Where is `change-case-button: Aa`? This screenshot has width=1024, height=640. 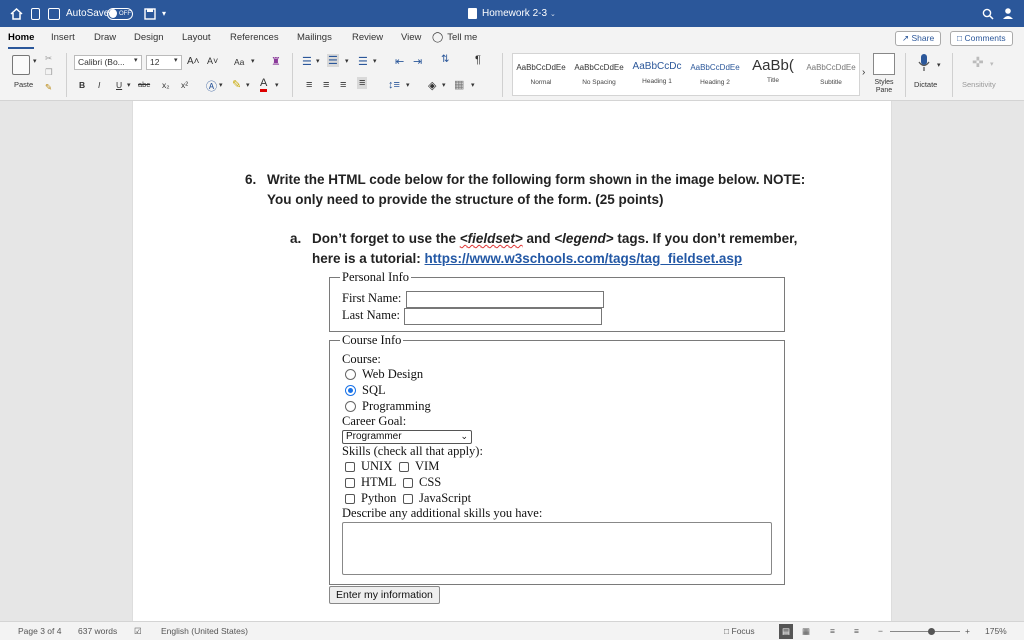
change-case-button: Aa is located at coordinates (239, 62).